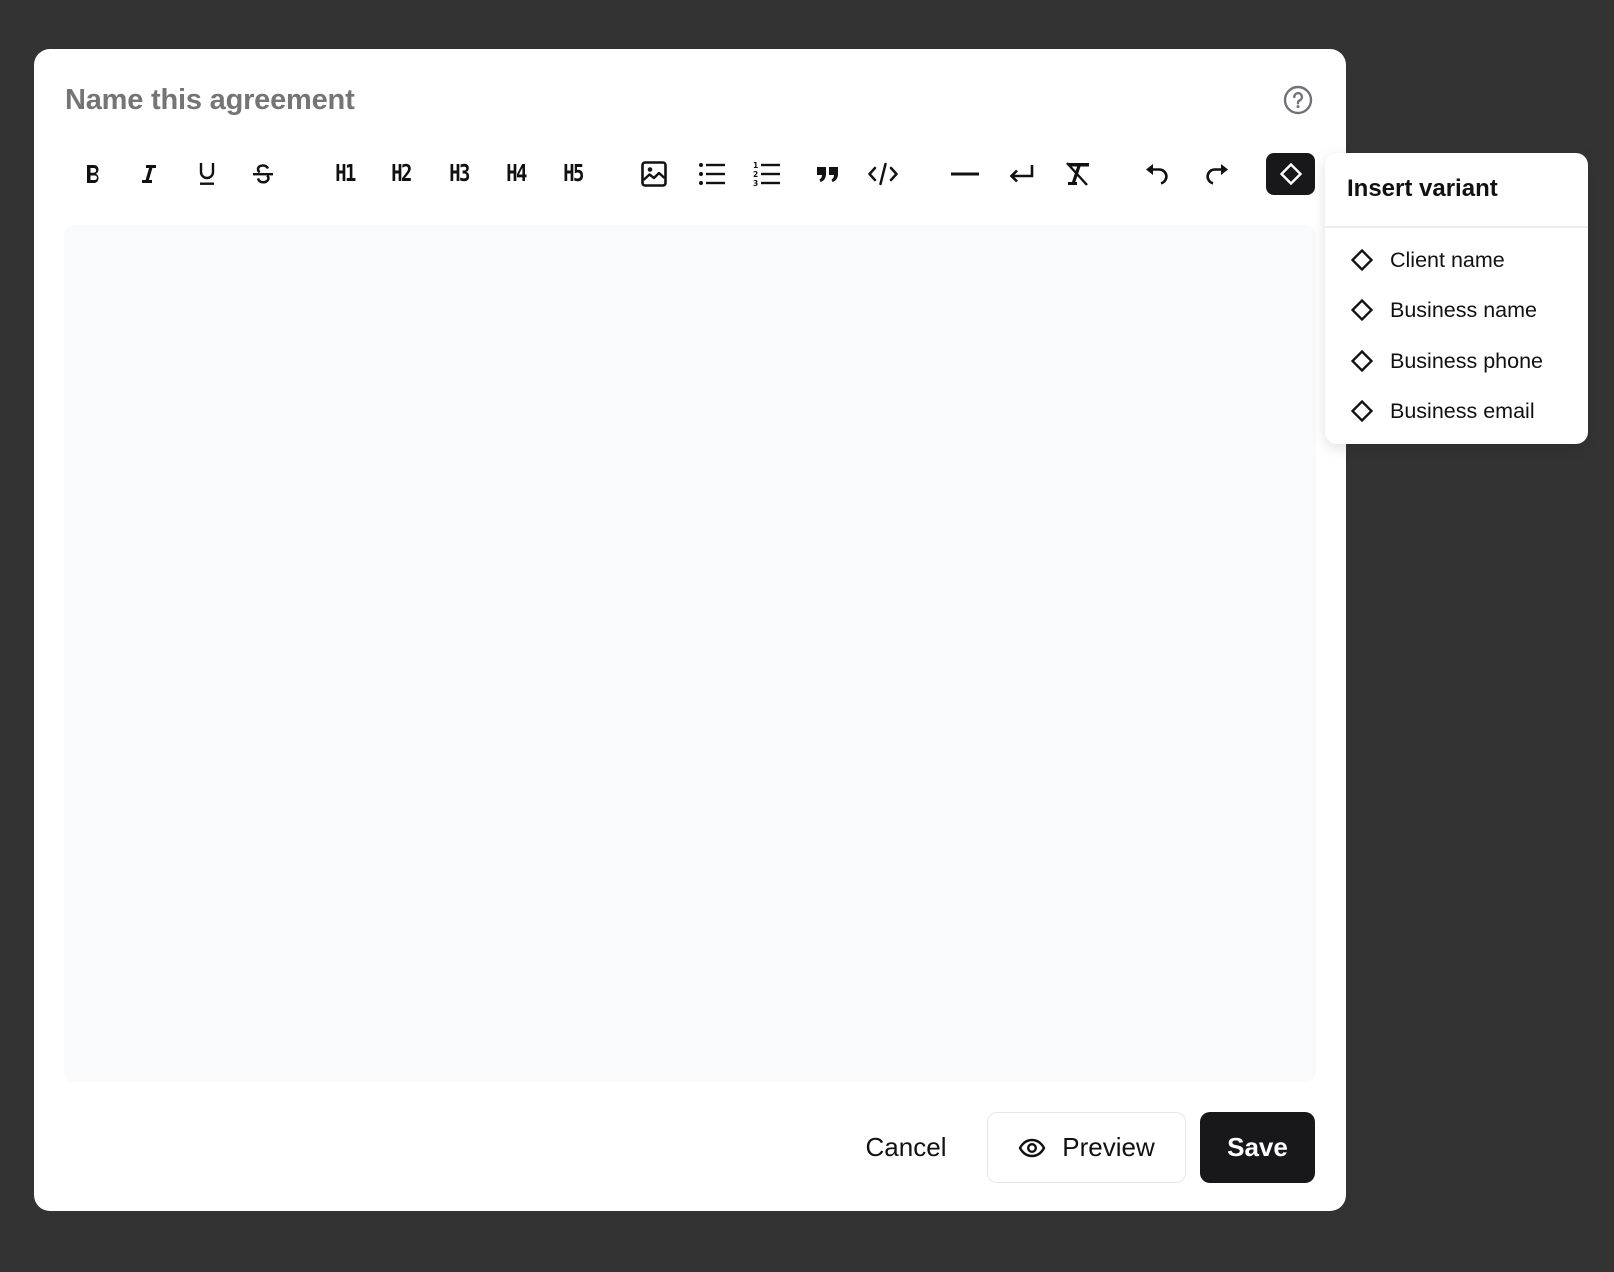 The width and height of the screenshot is (1614, 1272). I want to click on save-button: Save, so click(1257, 1147).